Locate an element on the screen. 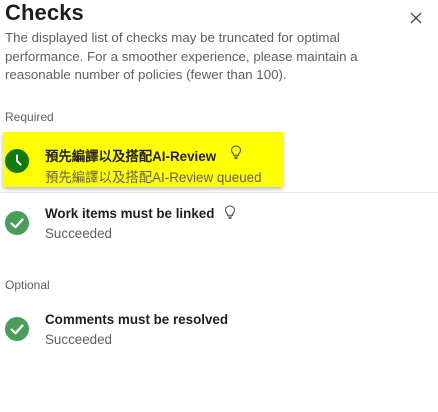  divider is located at coordinates (219, 192).